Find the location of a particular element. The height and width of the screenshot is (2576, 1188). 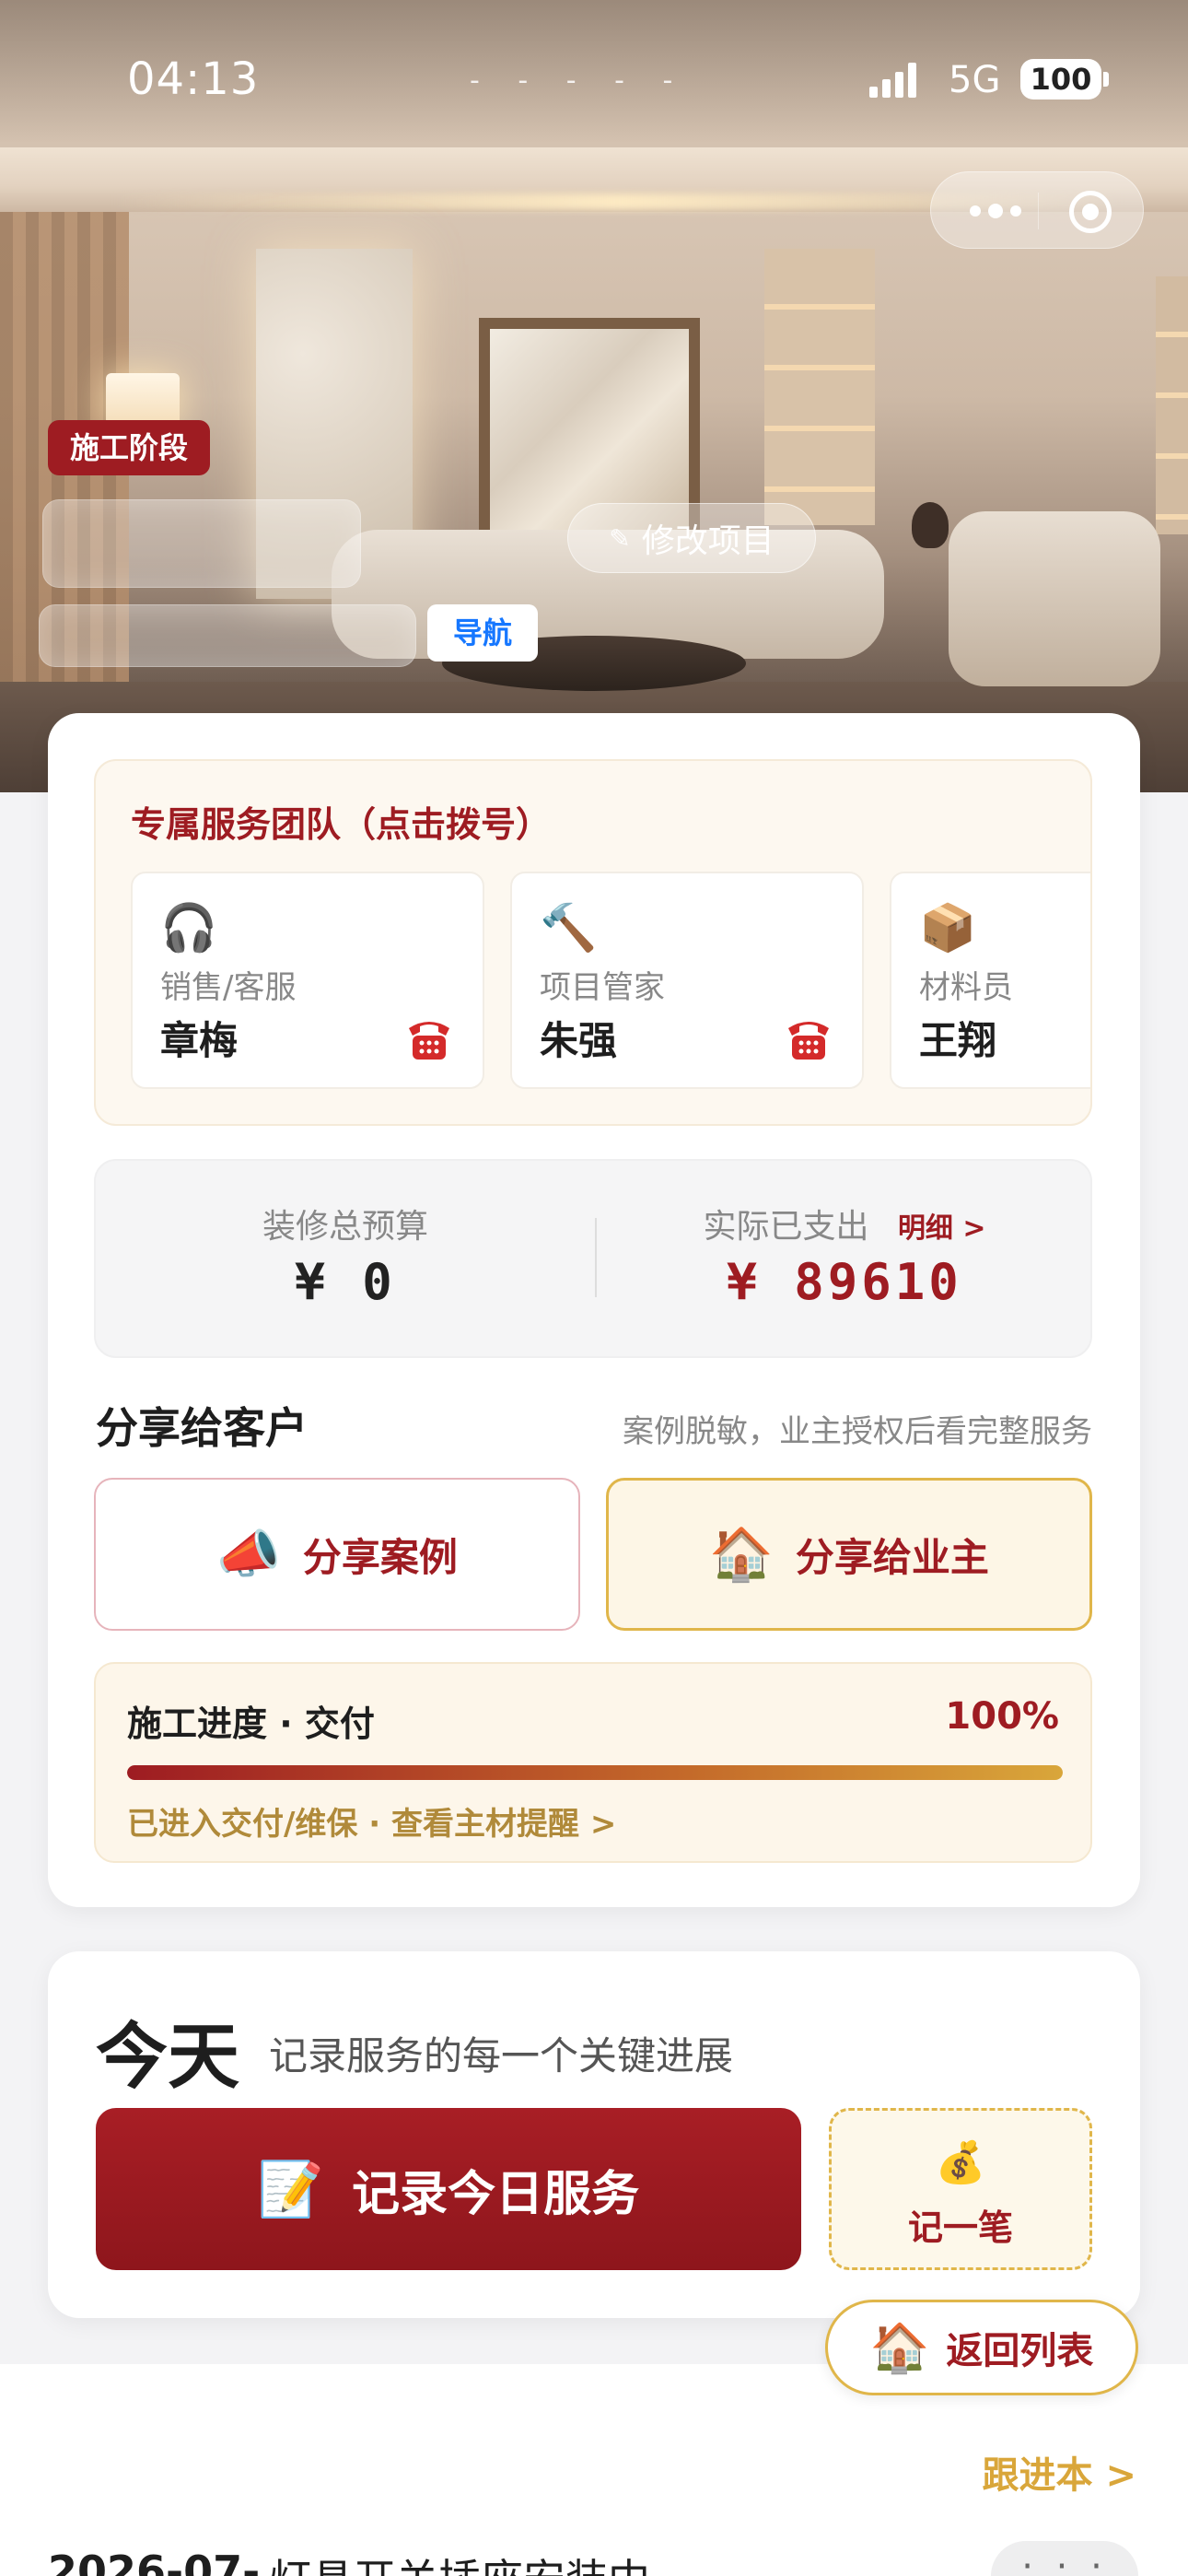

progress-fill is located at coordinates (595, 1772).